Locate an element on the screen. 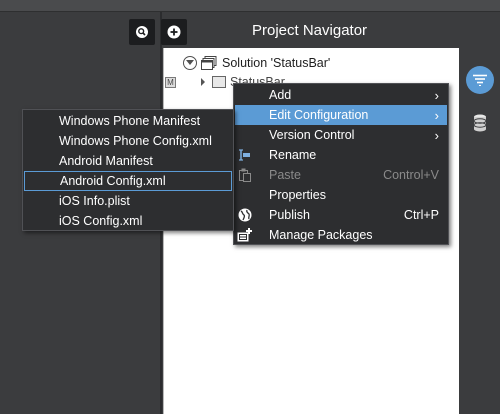 The width and height of the screenshot is (500, 414). menu-item-label: Rename is located at coordinates (293, 155).